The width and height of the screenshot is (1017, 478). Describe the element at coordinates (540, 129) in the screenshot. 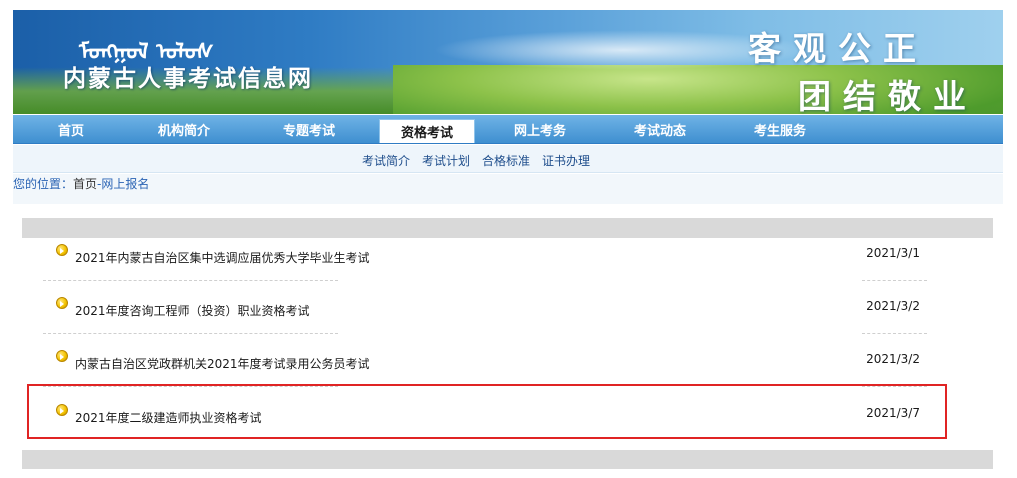

I see `nav-item-online-affairs: 网上考务` at that location.